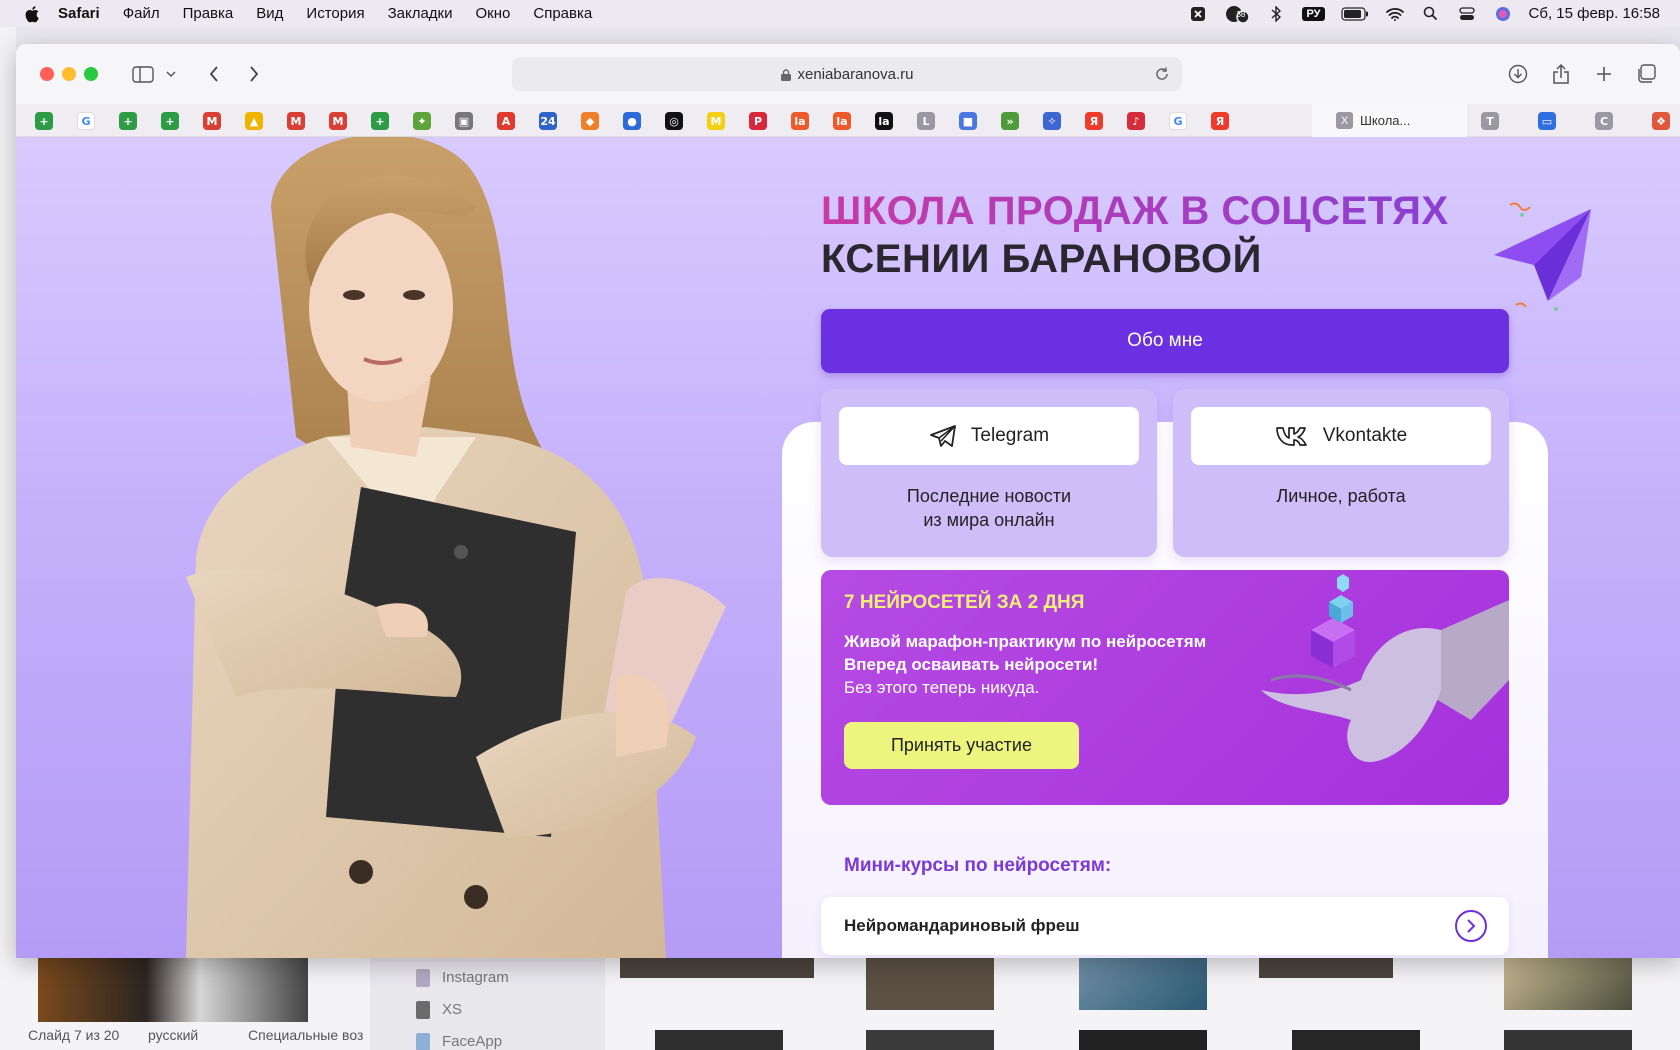 Image resolution: width=1680 pixels, height=1050 pixels. I want to click on menu-edit: Правка, so click(208, 13).